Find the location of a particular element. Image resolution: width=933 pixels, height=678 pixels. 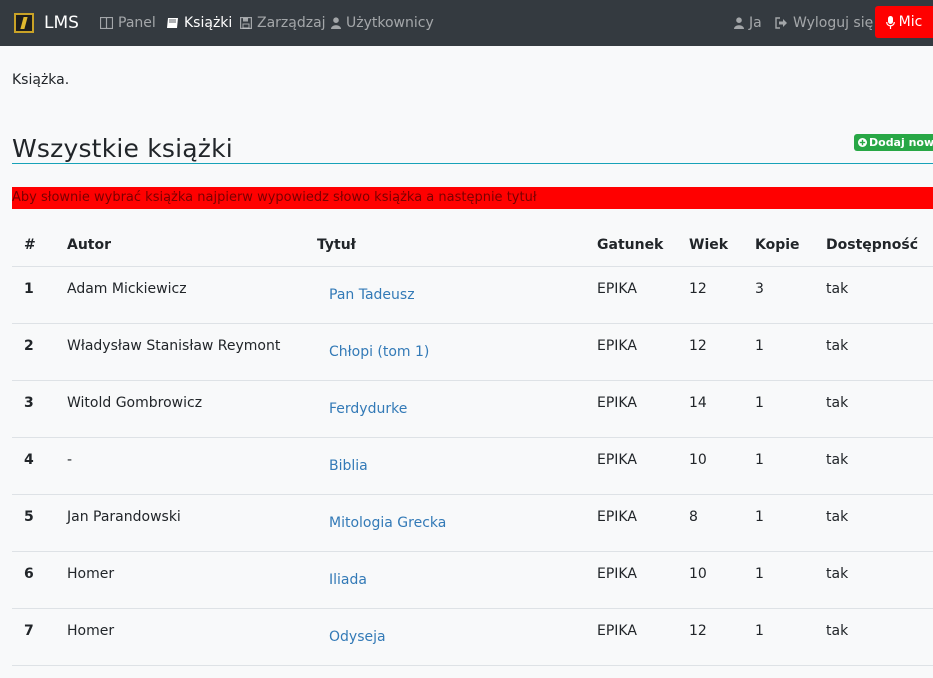

save-icon is located at coordinates (246, 23).